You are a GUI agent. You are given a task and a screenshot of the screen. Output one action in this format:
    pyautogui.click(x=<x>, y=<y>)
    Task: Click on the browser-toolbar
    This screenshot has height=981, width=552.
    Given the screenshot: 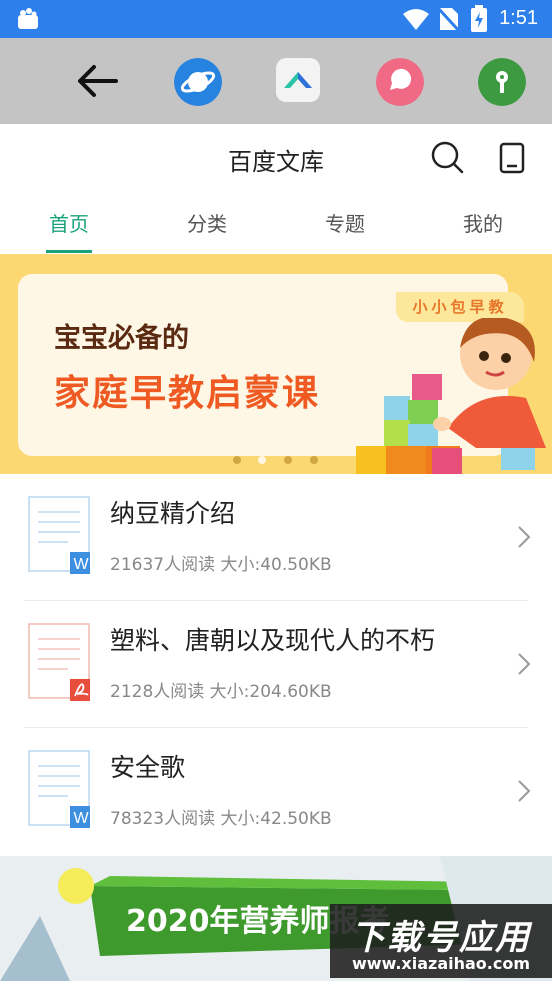 What is the action you would take?
    pyautogui.click(x=276, y=81)
    